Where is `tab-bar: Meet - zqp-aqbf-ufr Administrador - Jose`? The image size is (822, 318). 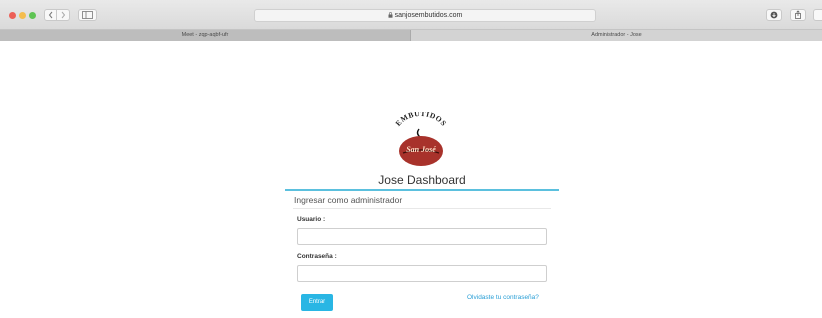
tab-bar: Meet - zqp-aqbf-ufr Administrador - Jose is located at coordinates (411, 35).